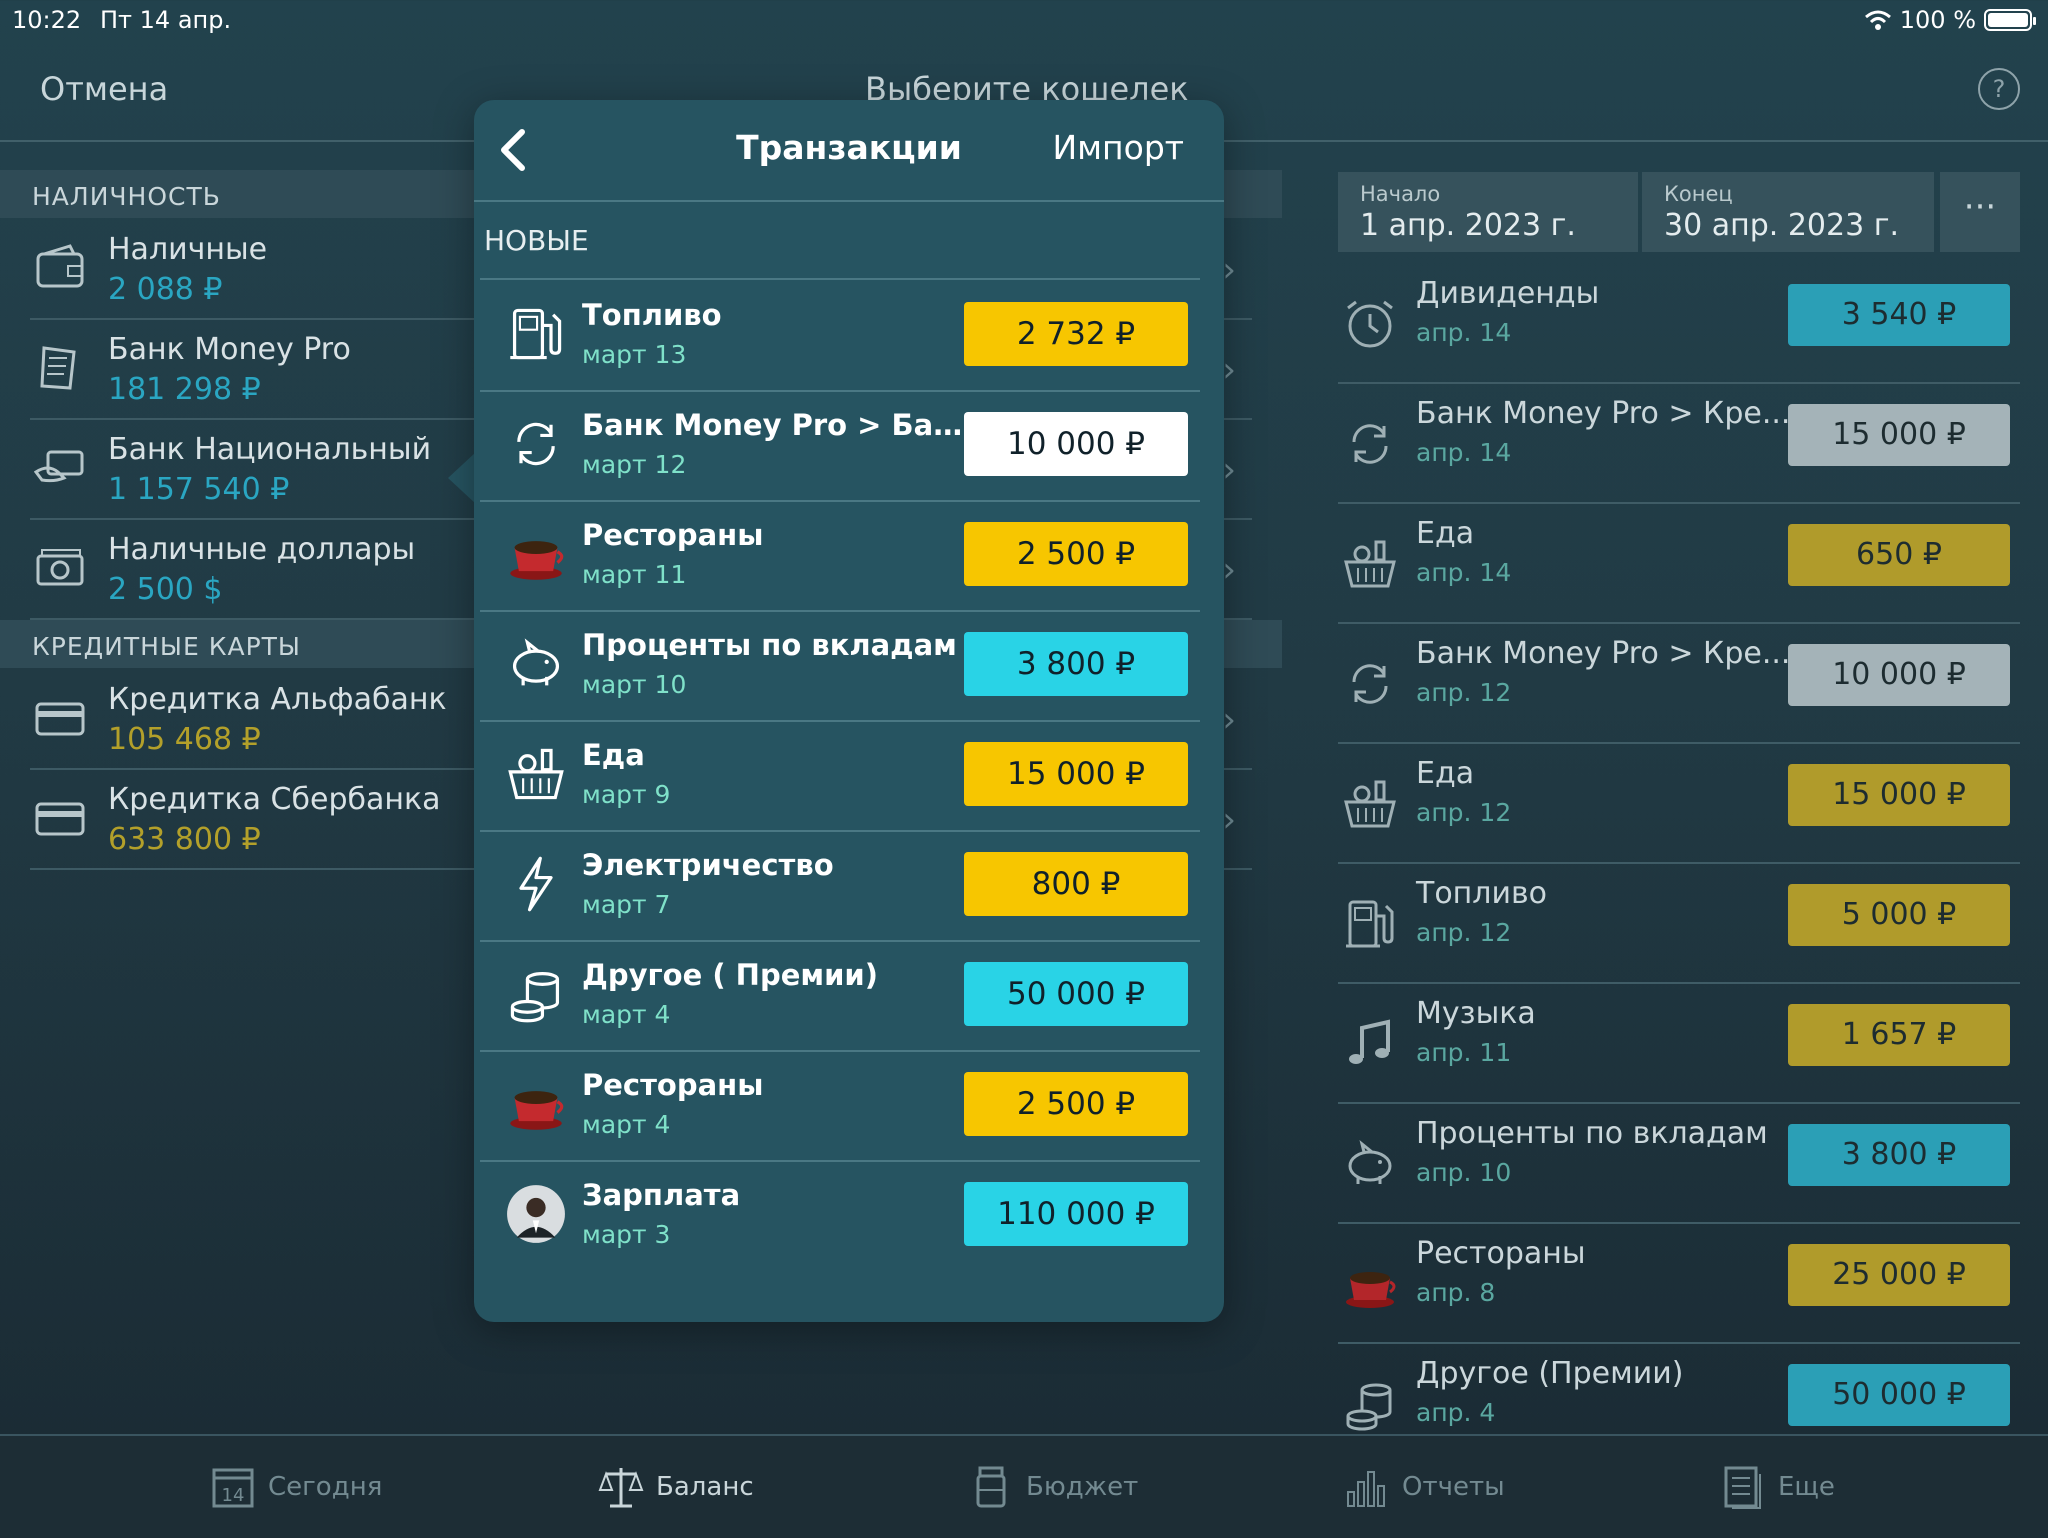 This screenshot has height=1538, width=2048. I want to click on transaction-date: март 4, so click(626, 1014).